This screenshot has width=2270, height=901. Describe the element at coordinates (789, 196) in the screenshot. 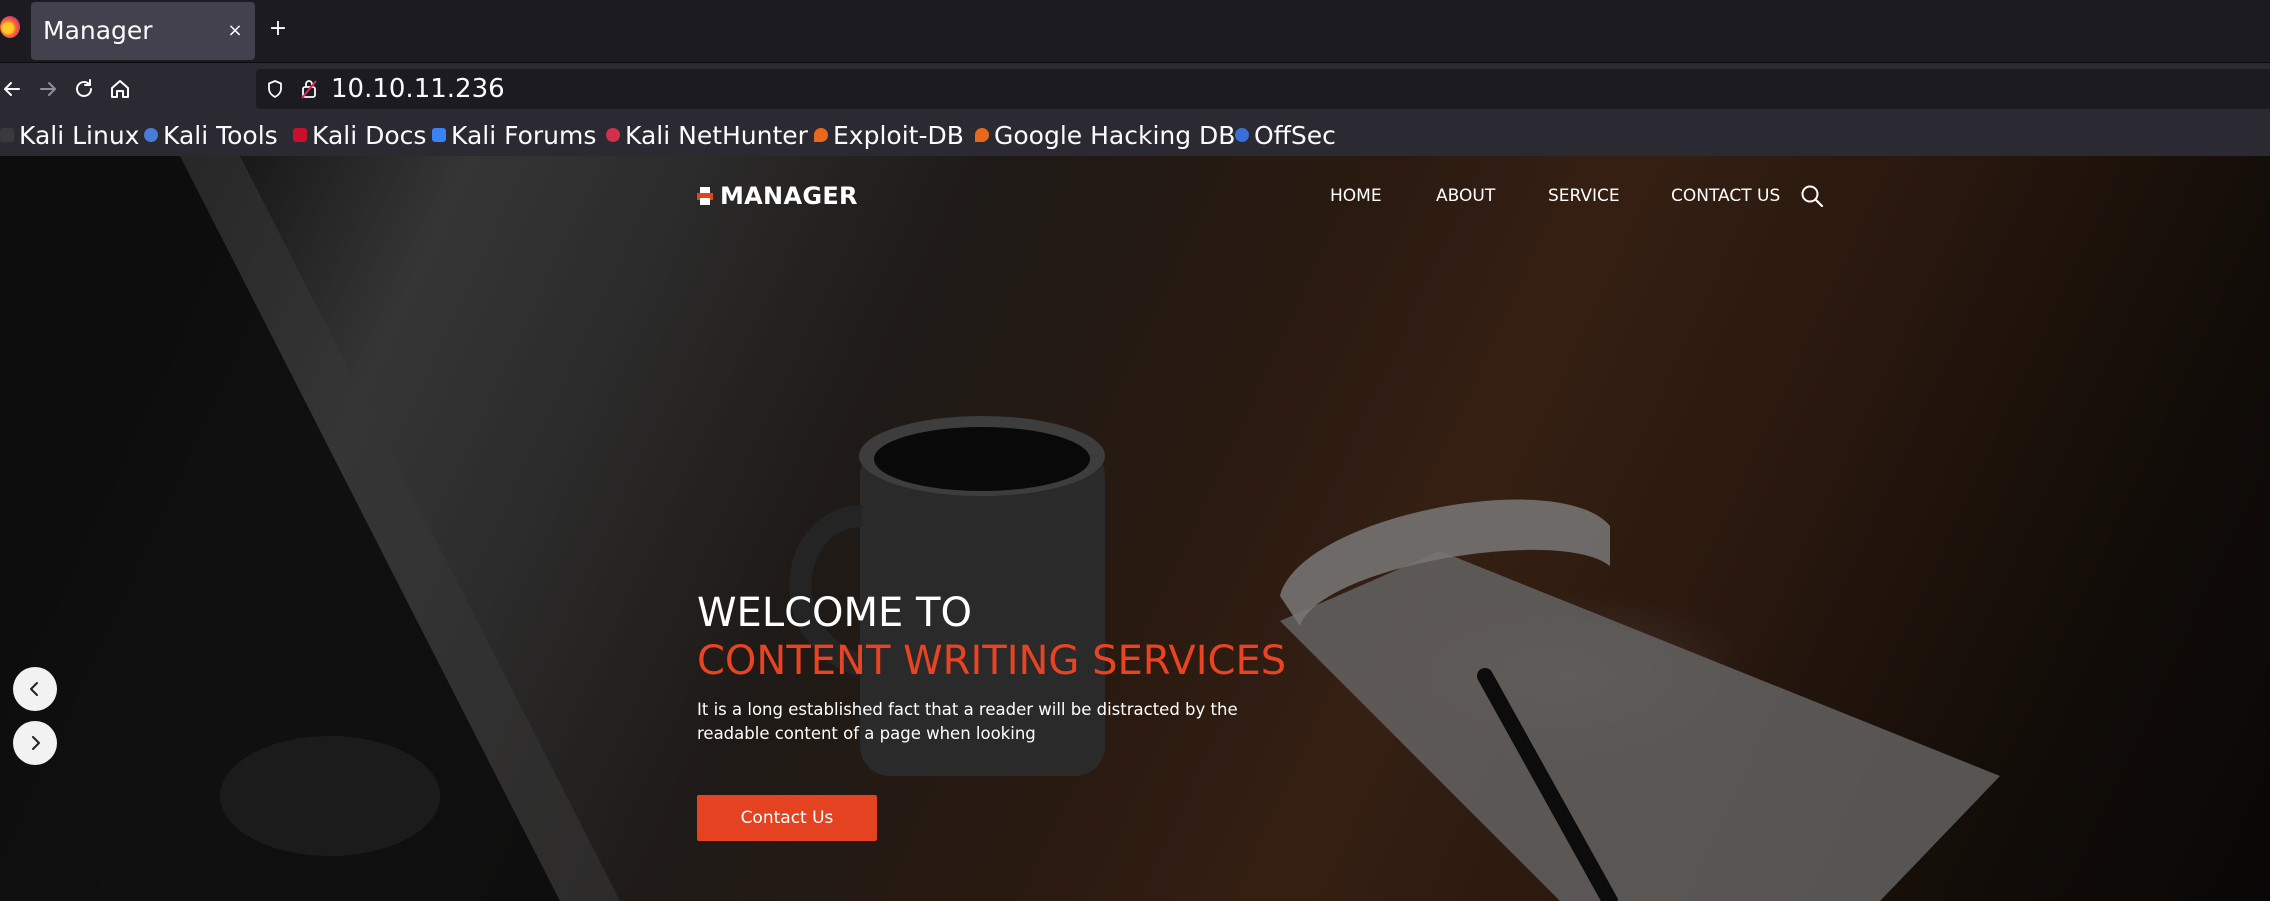

I see `logo-text: MANAGER` at that location.